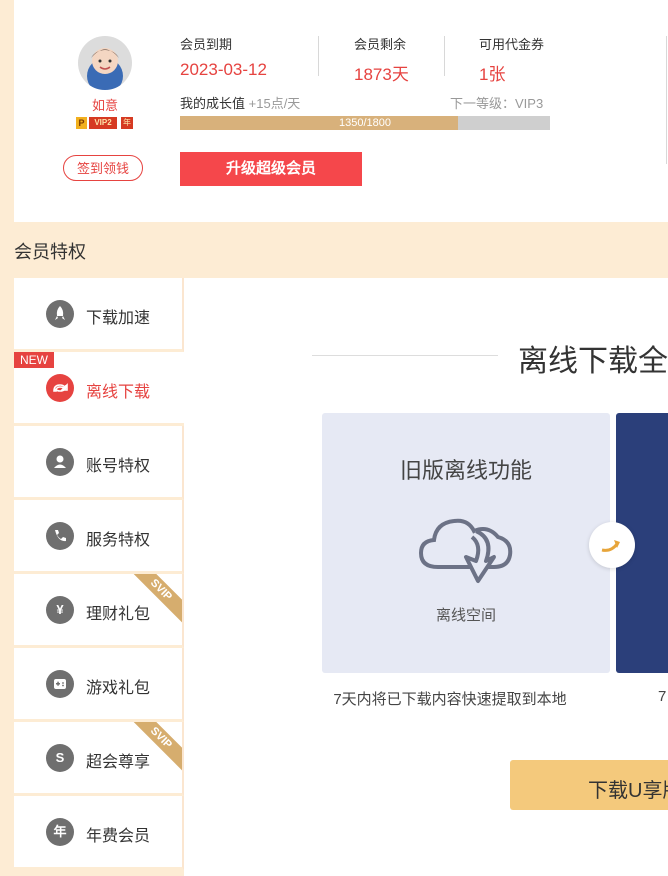 This screenshot has width=668, height=876. Describe the element at coordinates (118, 762) in the screenshot. I see `sidebar-item-label: 超会尊享` at that location.